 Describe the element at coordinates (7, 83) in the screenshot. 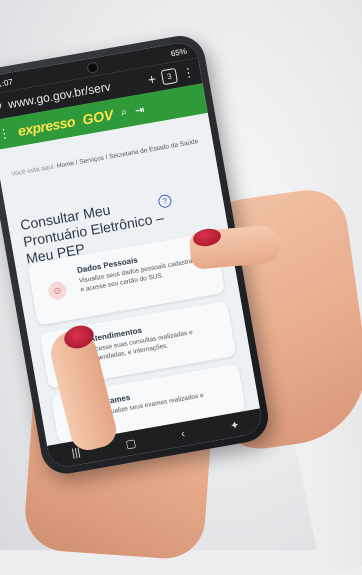

I see `status-time: 11:07` at that location.